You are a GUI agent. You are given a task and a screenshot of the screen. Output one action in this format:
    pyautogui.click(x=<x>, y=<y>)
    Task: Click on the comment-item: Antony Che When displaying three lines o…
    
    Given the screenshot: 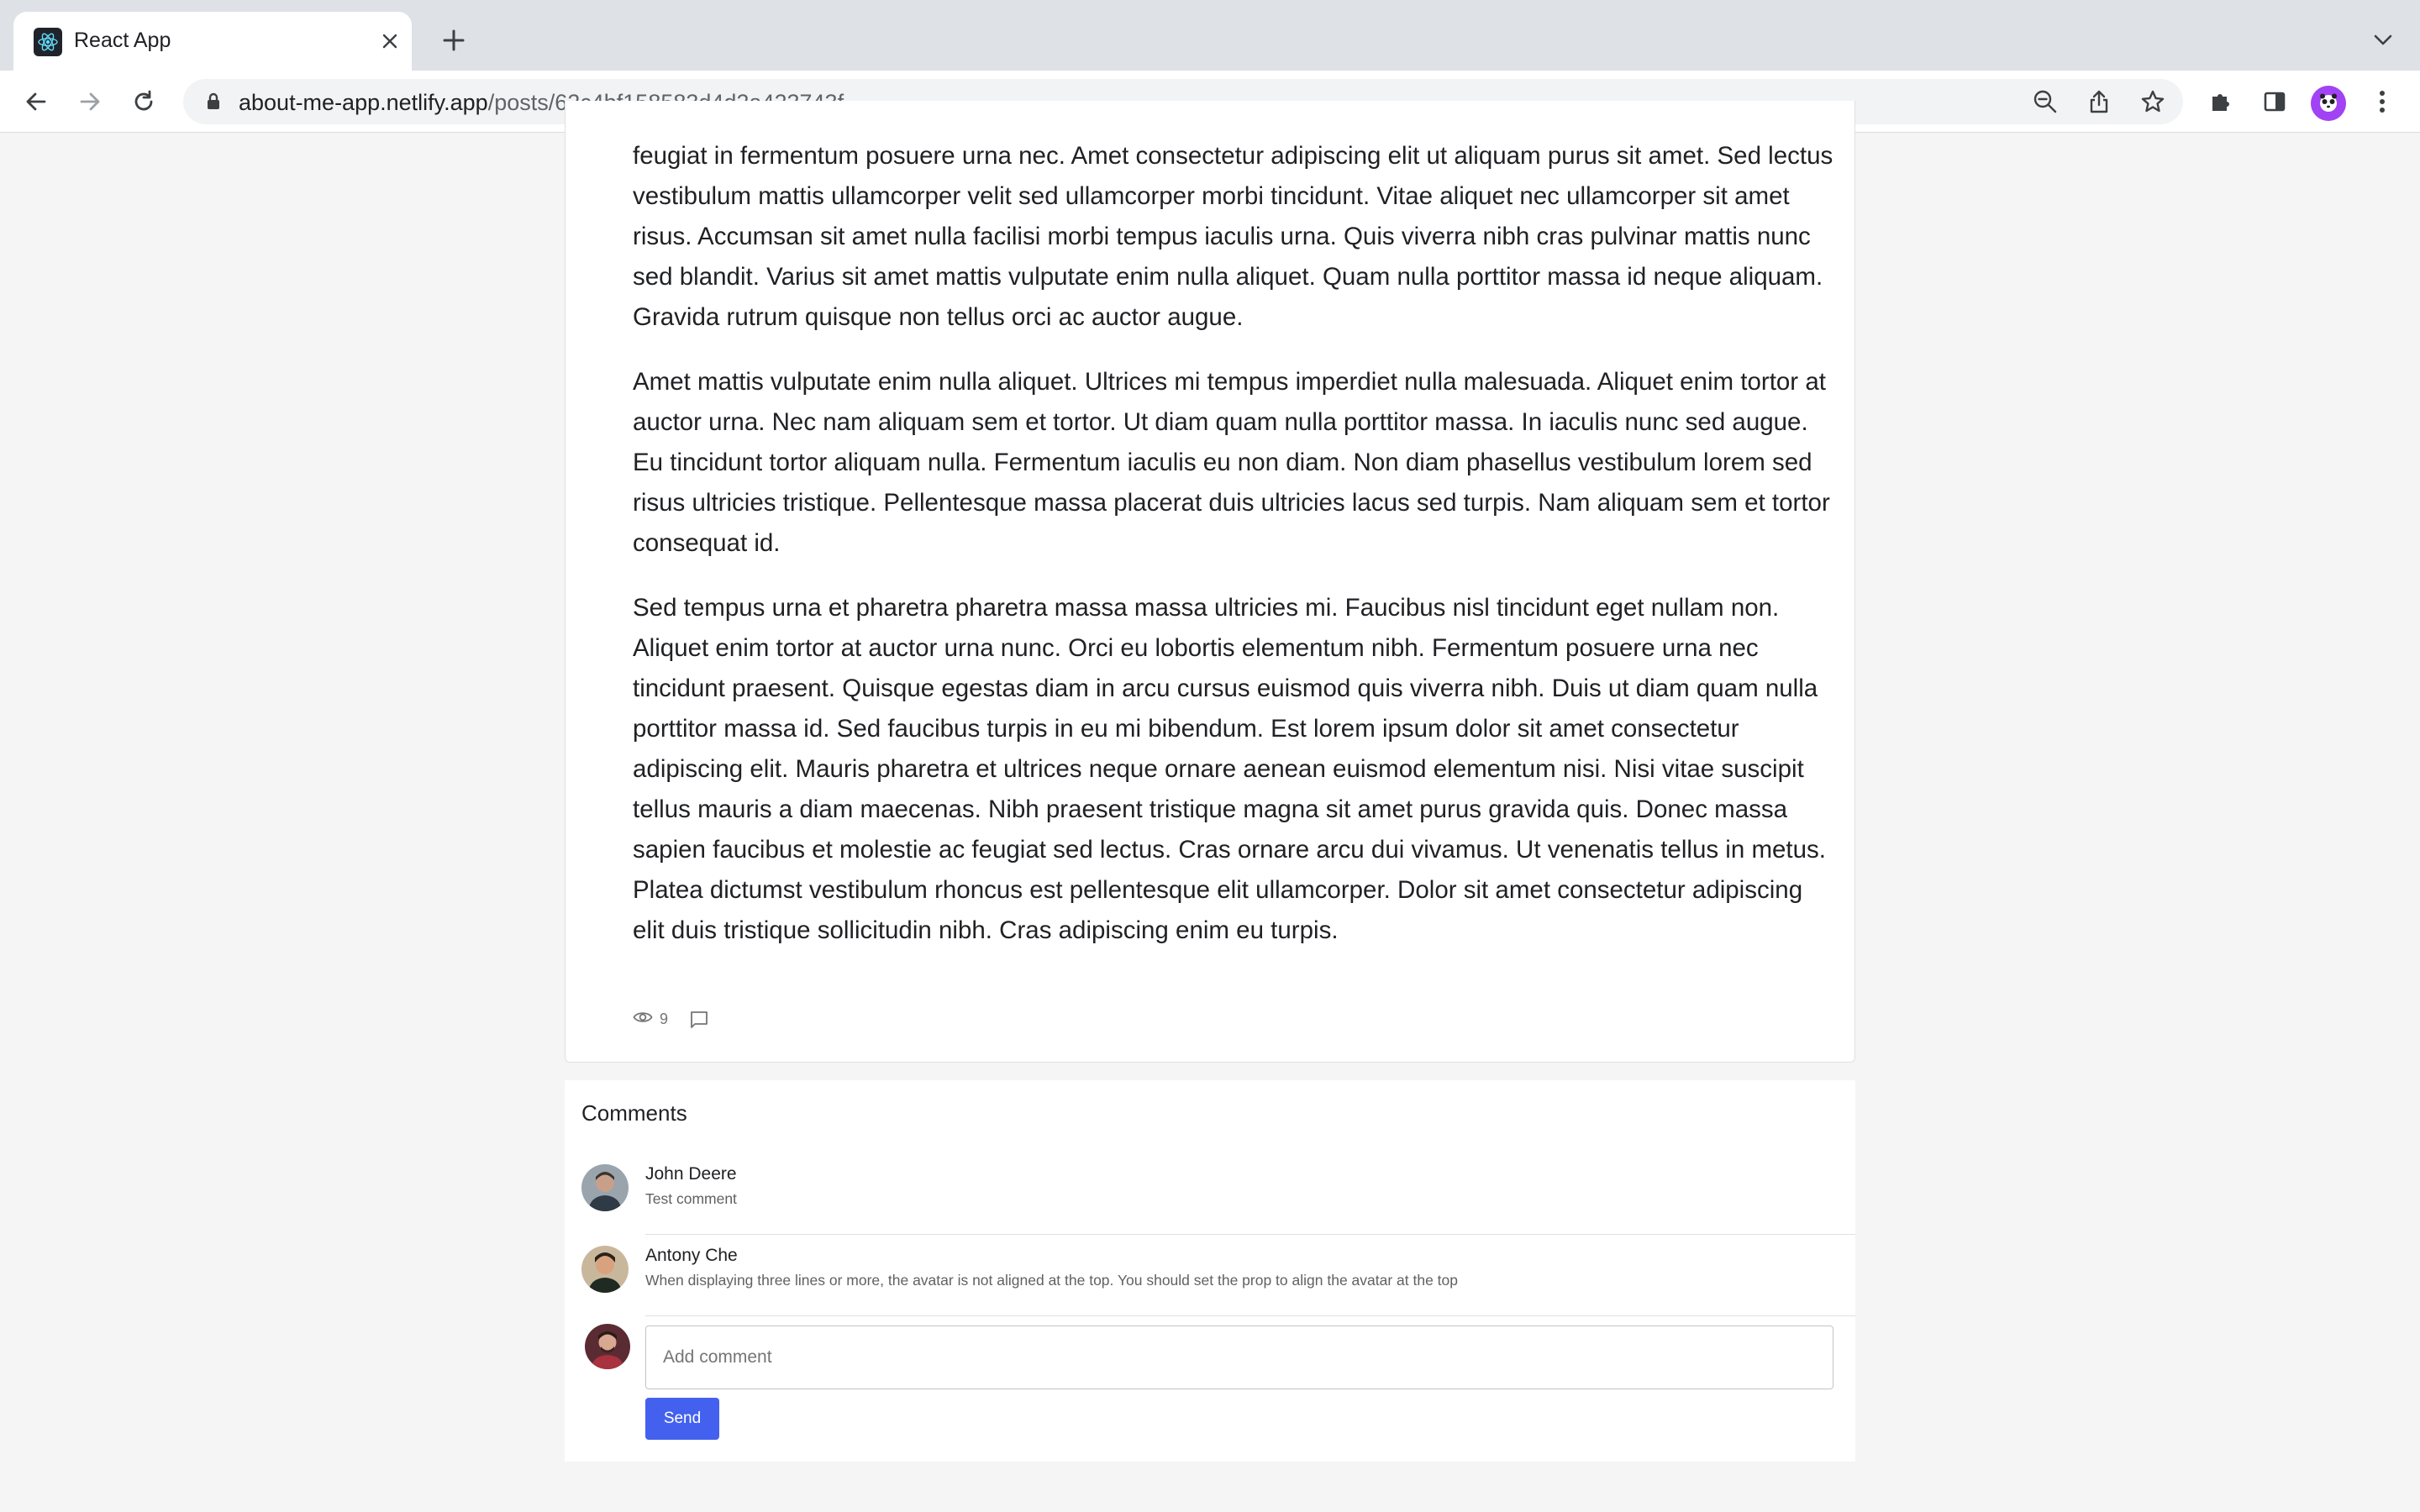 What is the action you would take?
    pyautogui.click(x=1218, y=1276)
    